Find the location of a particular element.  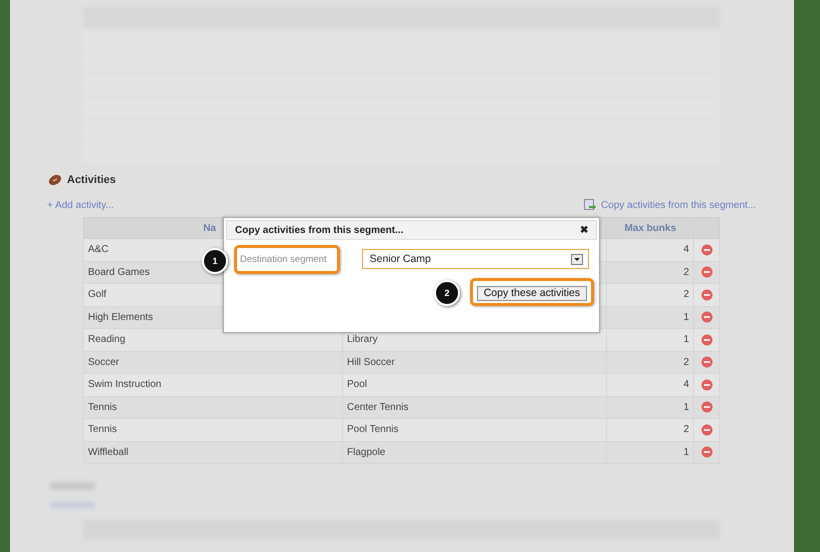

segment-select: Senior Camp is located at coordinates (475, 259).